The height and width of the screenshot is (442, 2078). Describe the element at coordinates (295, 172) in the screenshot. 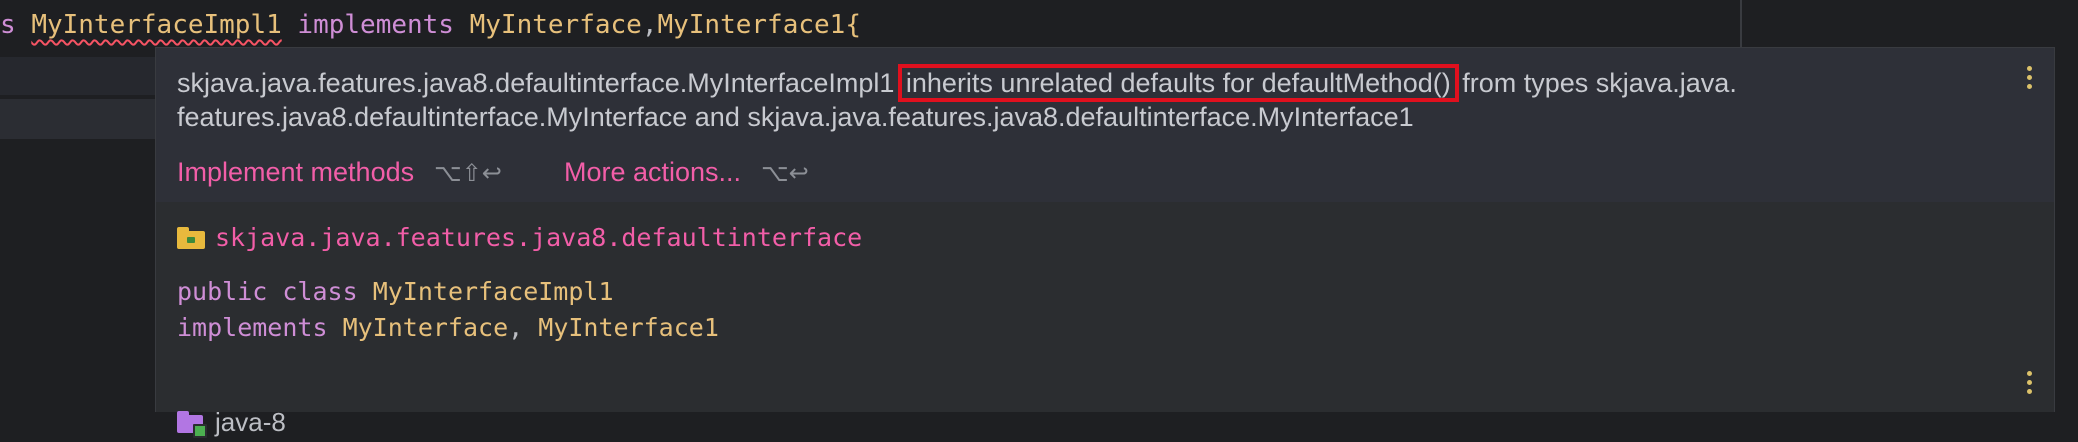

I see `implement-methods-link: Implement methods` at that location.